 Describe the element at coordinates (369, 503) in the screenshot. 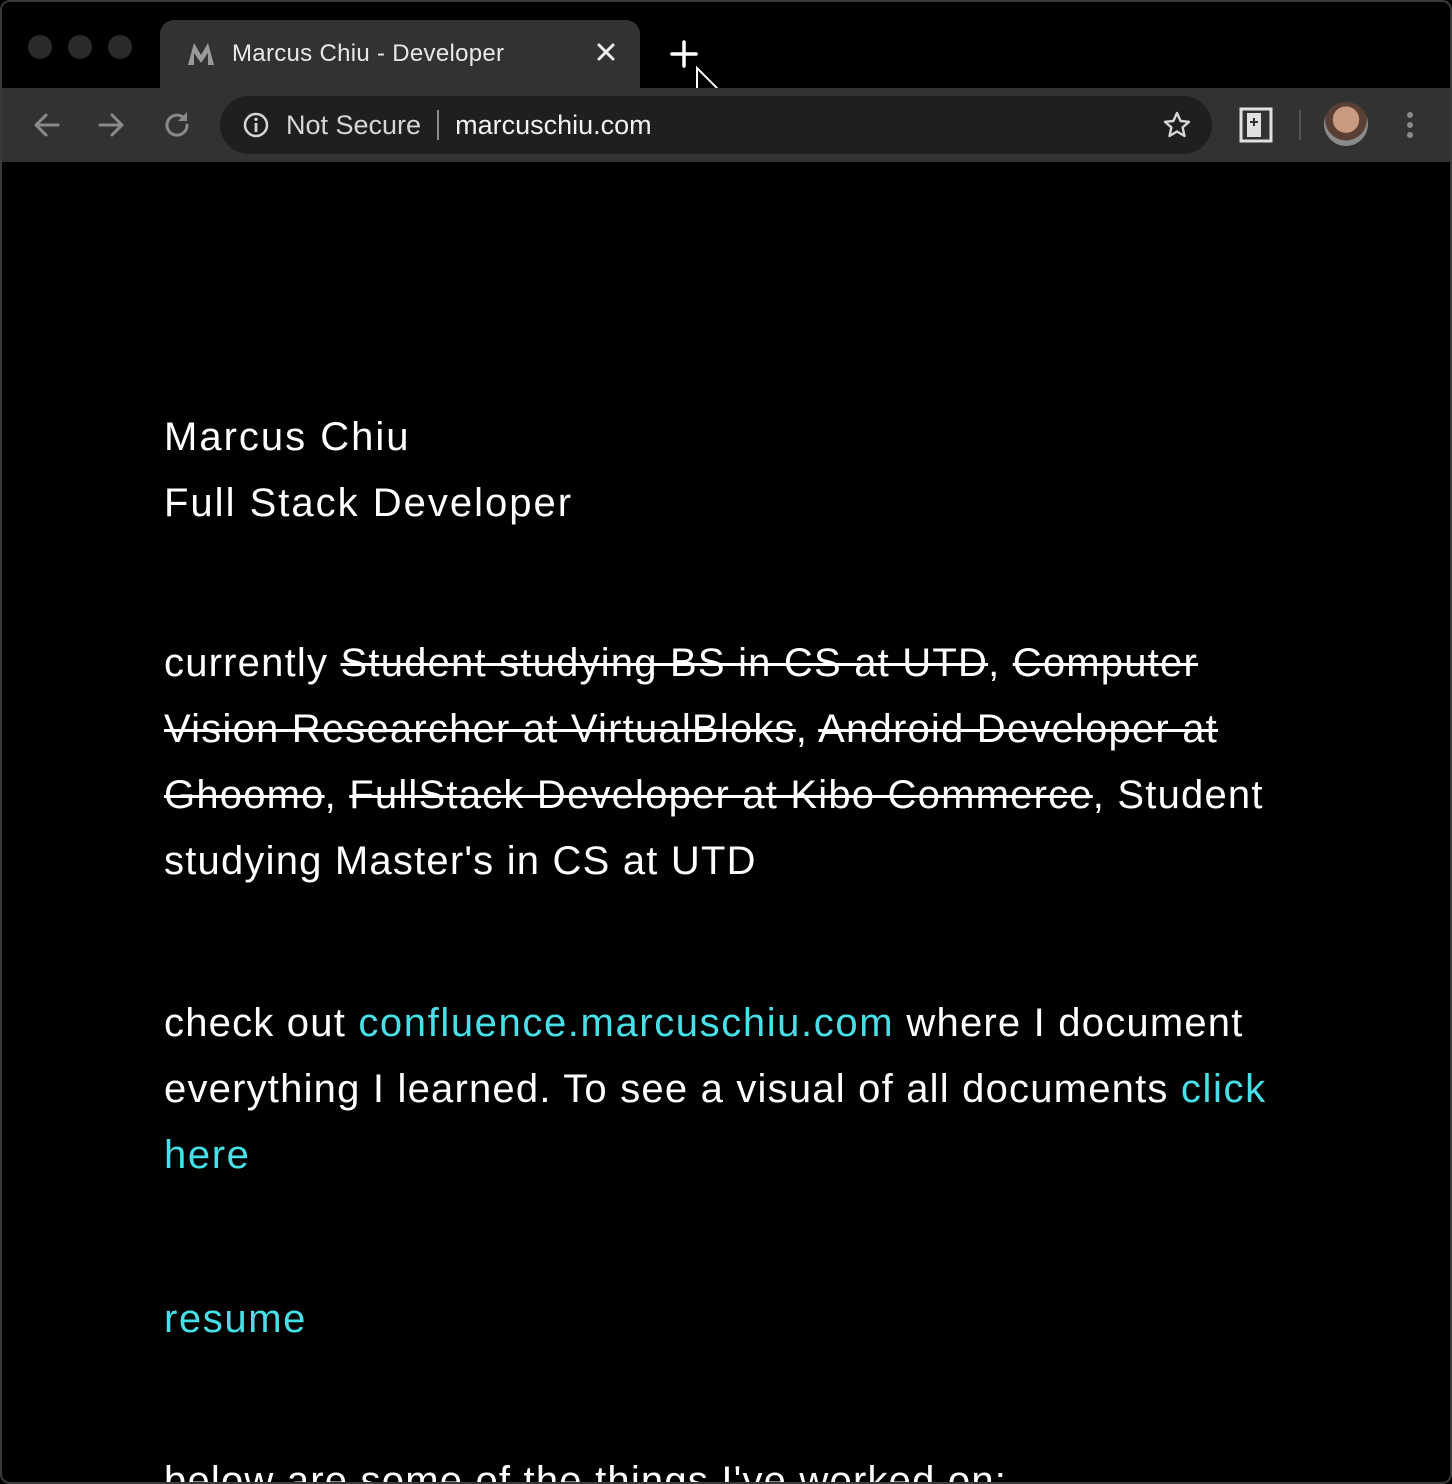

I see `page-subtitle: Full Stack Developer` at that location.